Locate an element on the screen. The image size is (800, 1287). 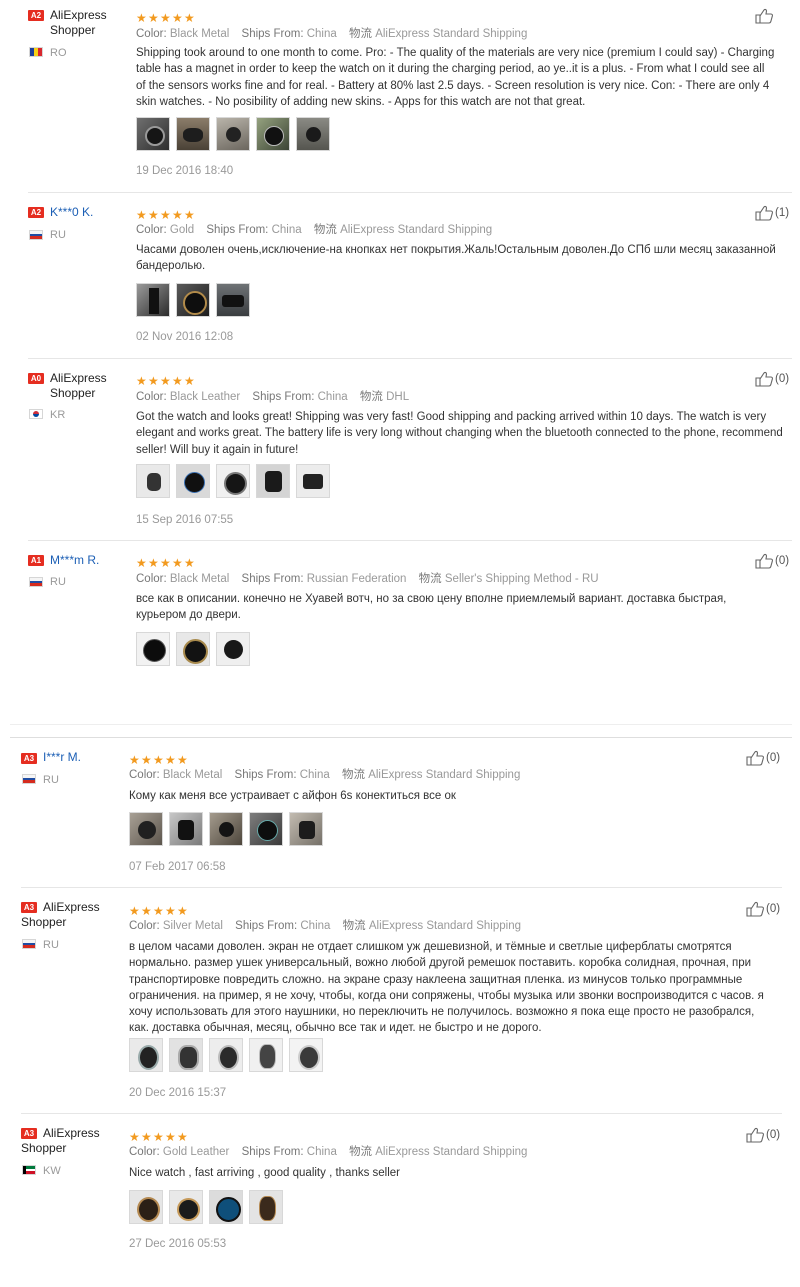
reviewer-name: K***0 K. is located at coordinates (100, 212).